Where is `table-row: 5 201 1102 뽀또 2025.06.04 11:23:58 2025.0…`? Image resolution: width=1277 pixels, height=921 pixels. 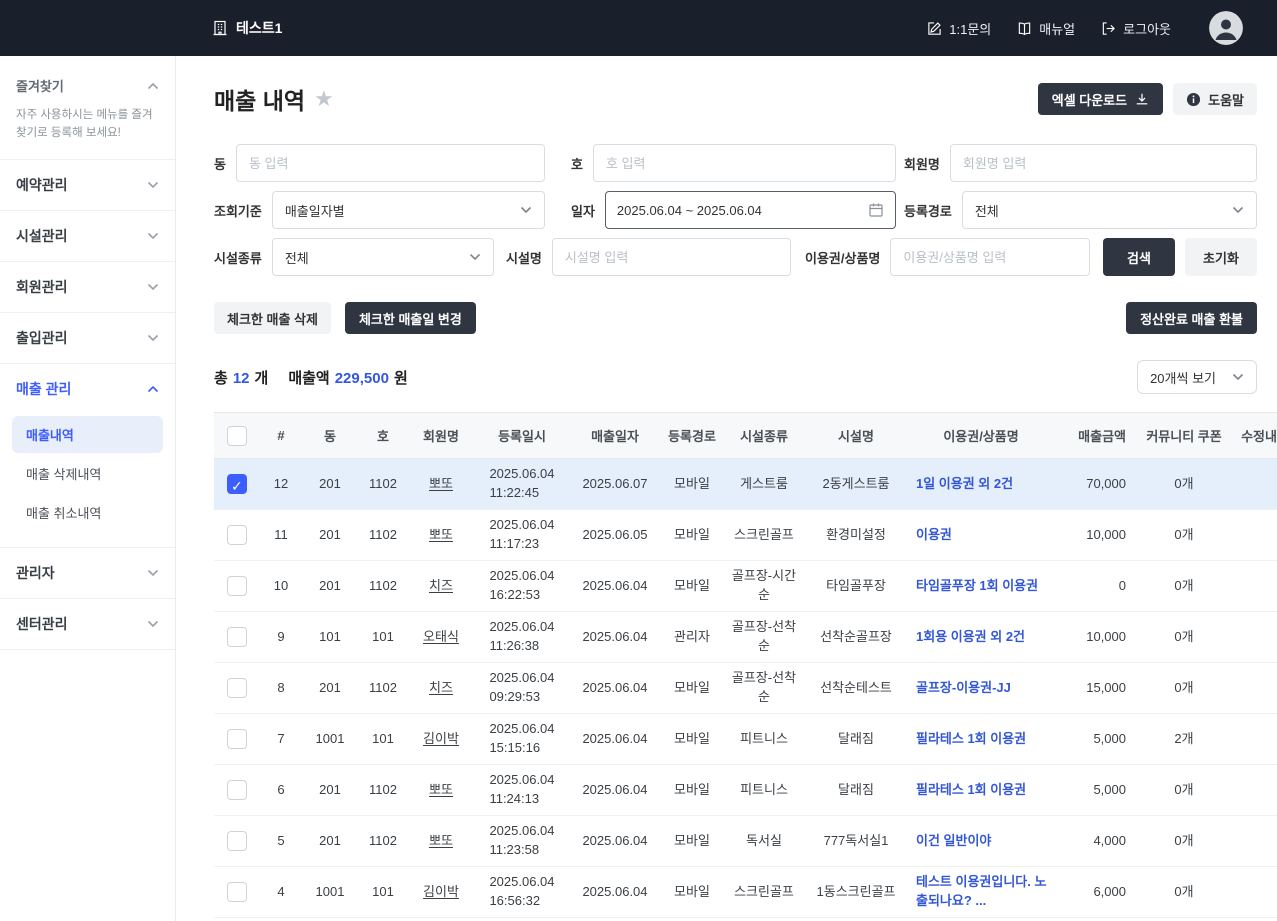 table-row: 5 201 1102 뽀또 2025.06.04 11:23:58 2025.0… is located at coordinates (745, 841).